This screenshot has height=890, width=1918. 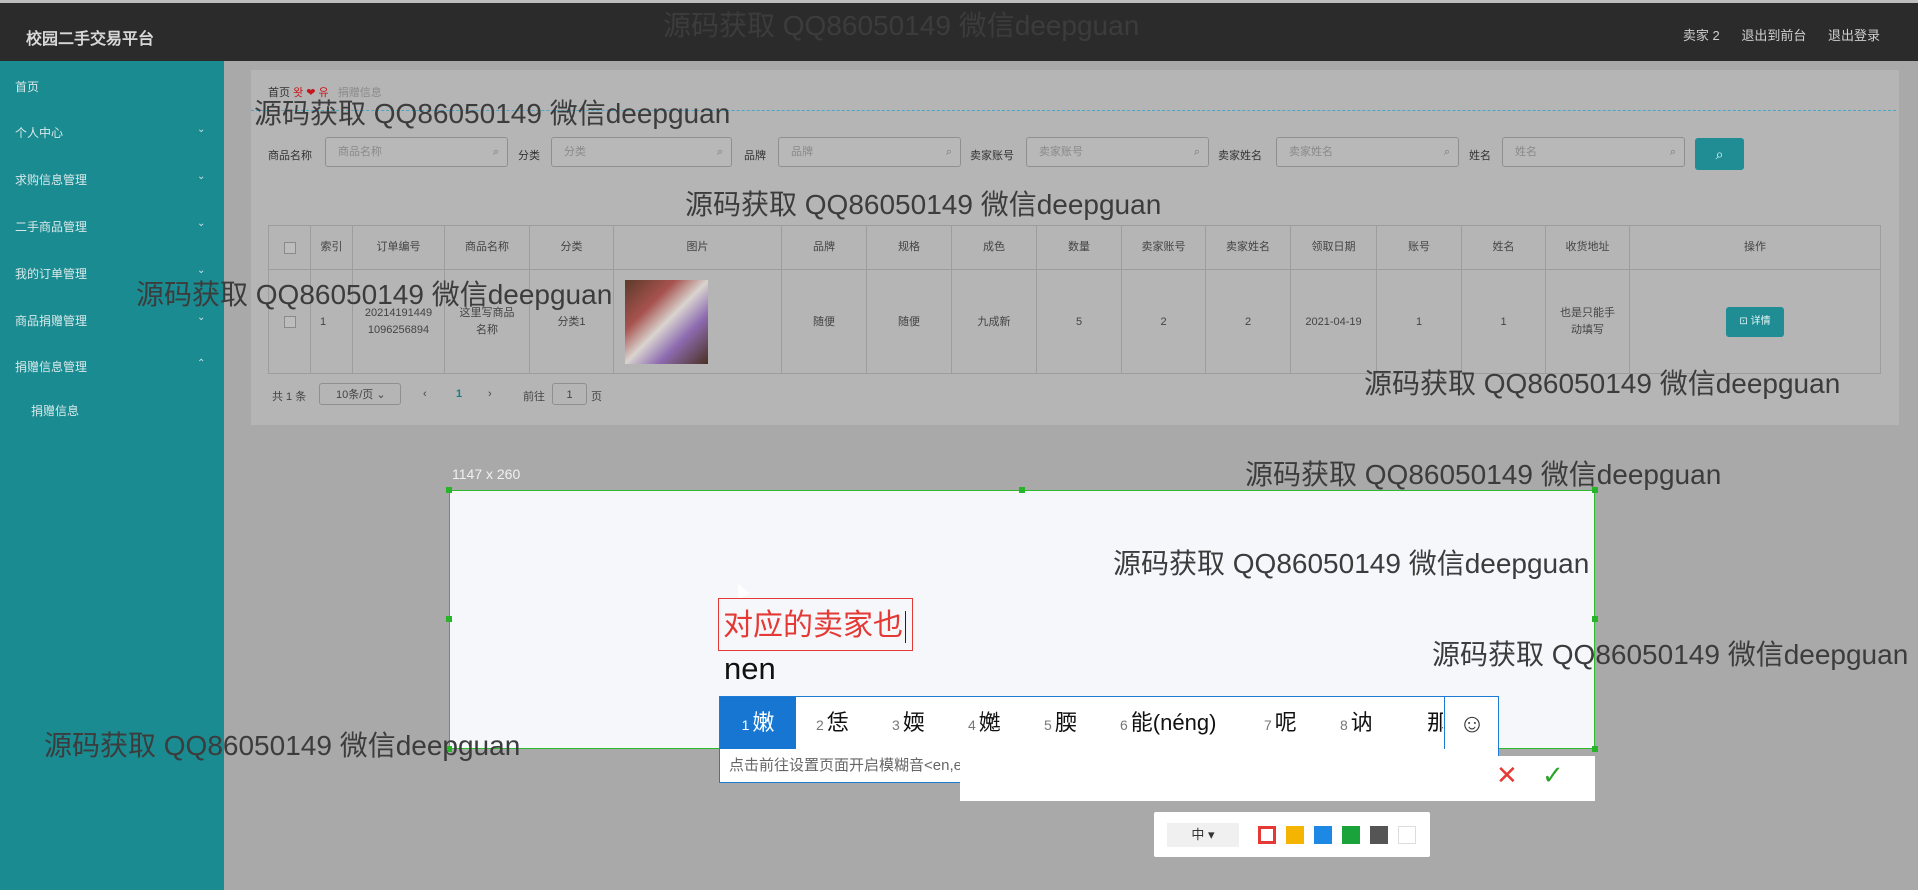 I want to click on text-annotation: 对应的卖家也, so click(x=815, y=624).